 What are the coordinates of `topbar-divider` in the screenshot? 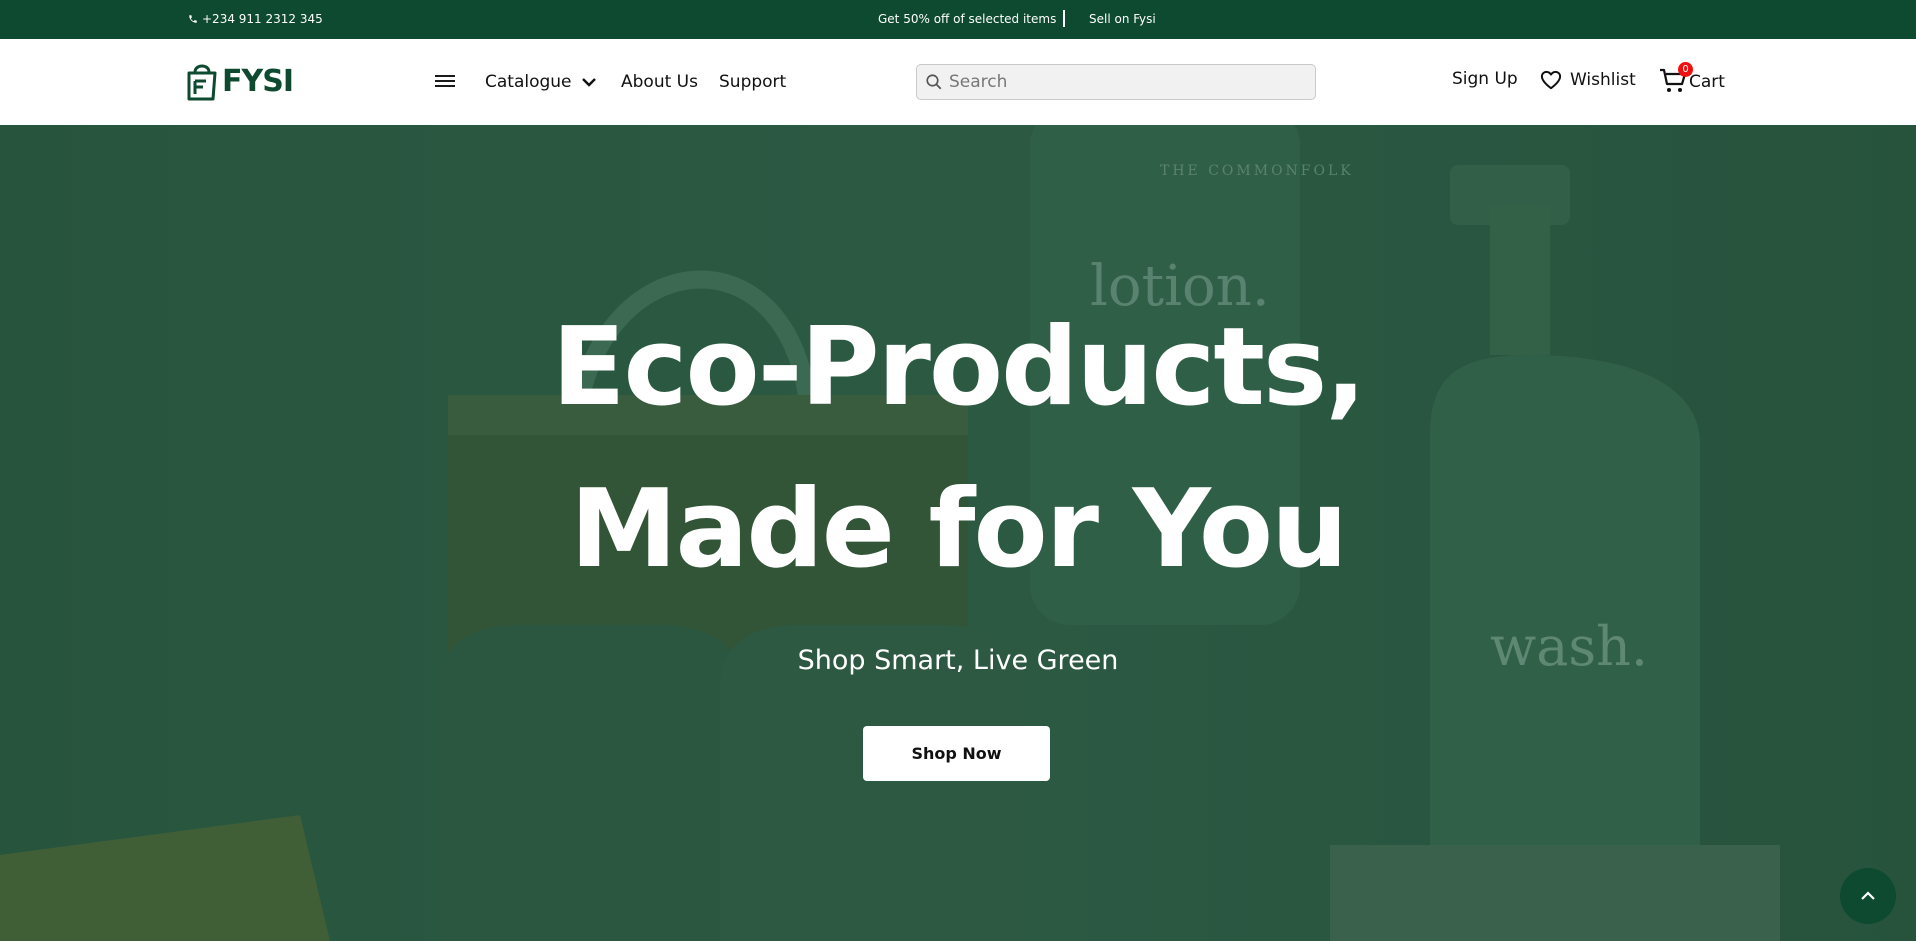 It's located at (1064, 18).